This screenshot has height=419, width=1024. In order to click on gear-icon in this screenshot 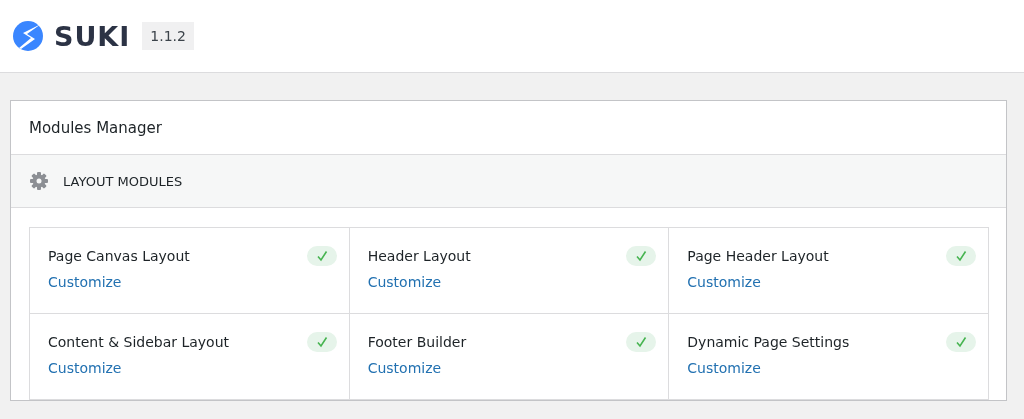, I will do `click(39, 181)`.